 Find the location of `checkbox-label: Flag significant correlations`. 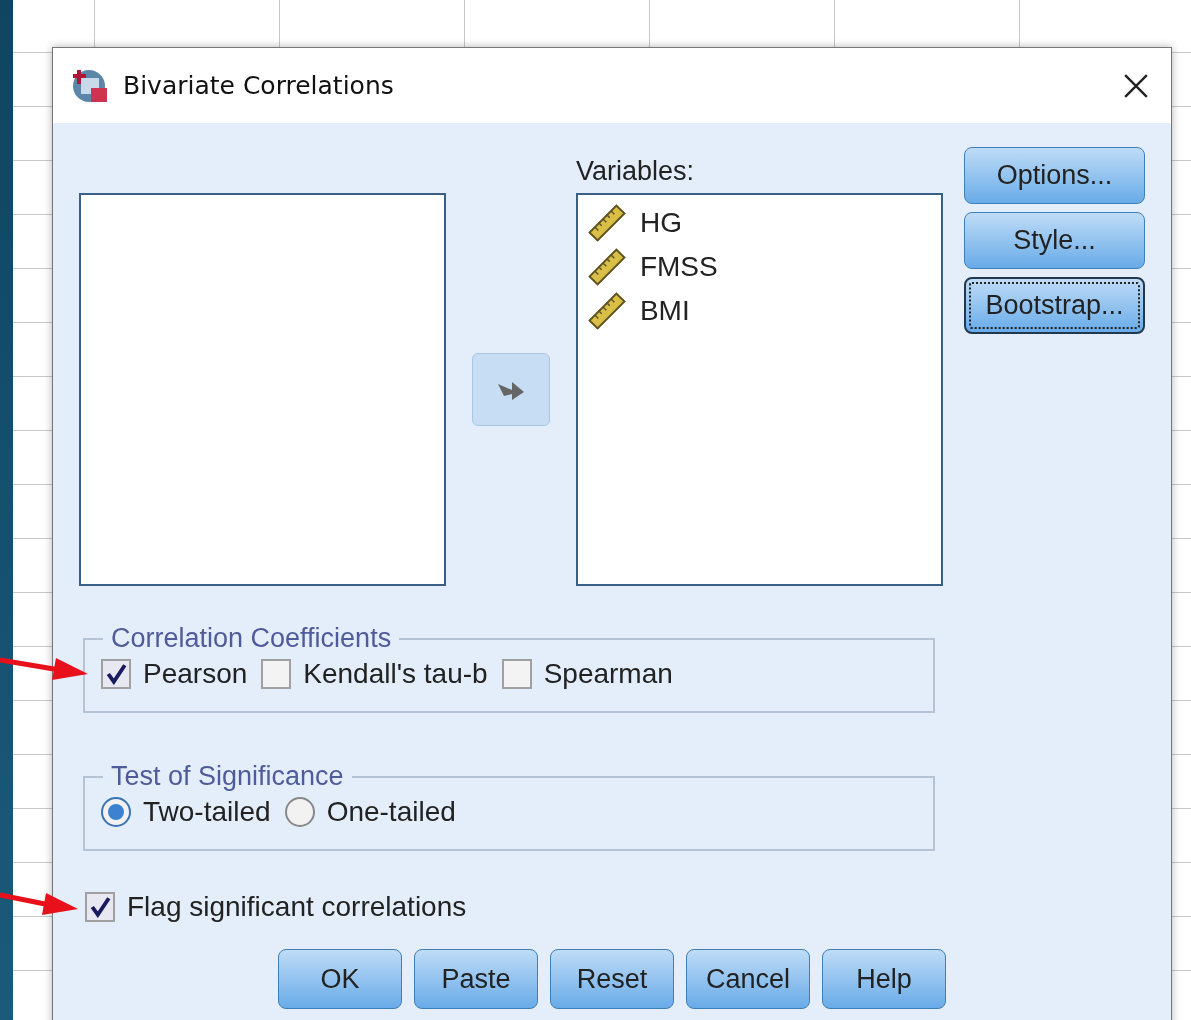

checkbox-label: Flag significant correlations is located at coordinates (297, 907).